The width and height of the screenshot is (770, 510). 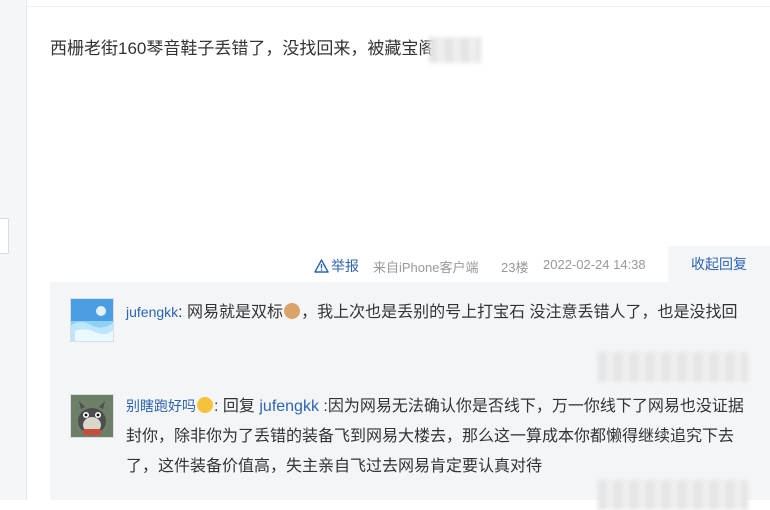 What do you see at coordinates (455, 49) in the screenshot?
I see `blurred-text` at bounding box center [455, 49].